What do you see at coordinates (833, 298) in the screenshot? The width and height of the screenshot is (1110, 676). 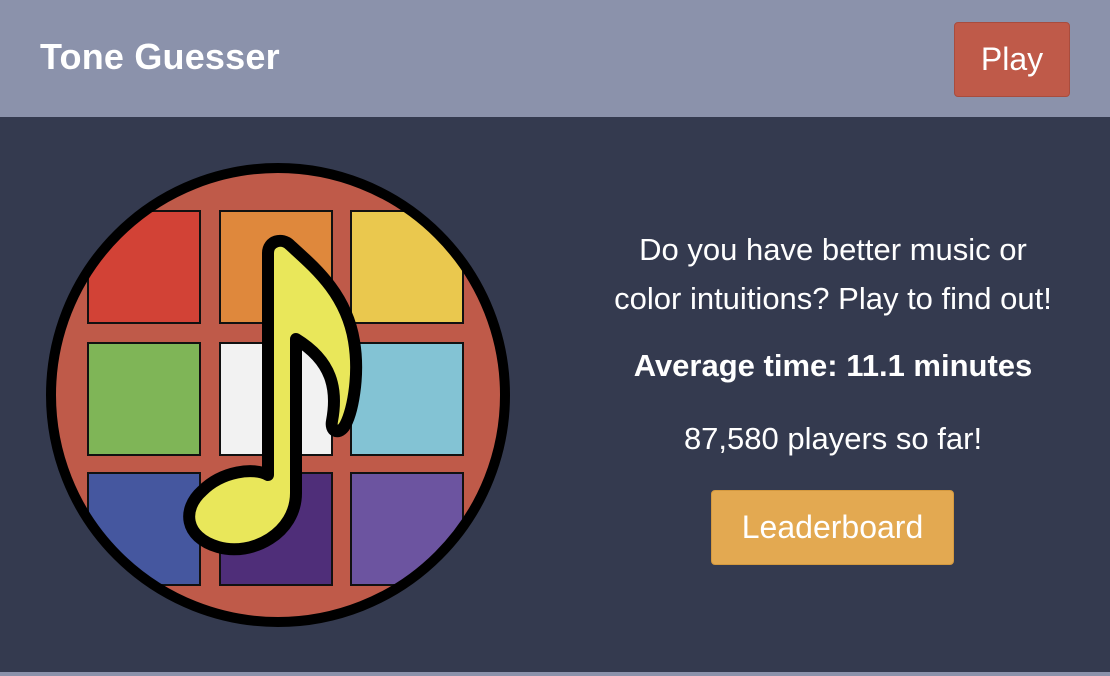 I see `tagline-line-2: color intuitions? Play to find out!` at bounding box center [833, 298].